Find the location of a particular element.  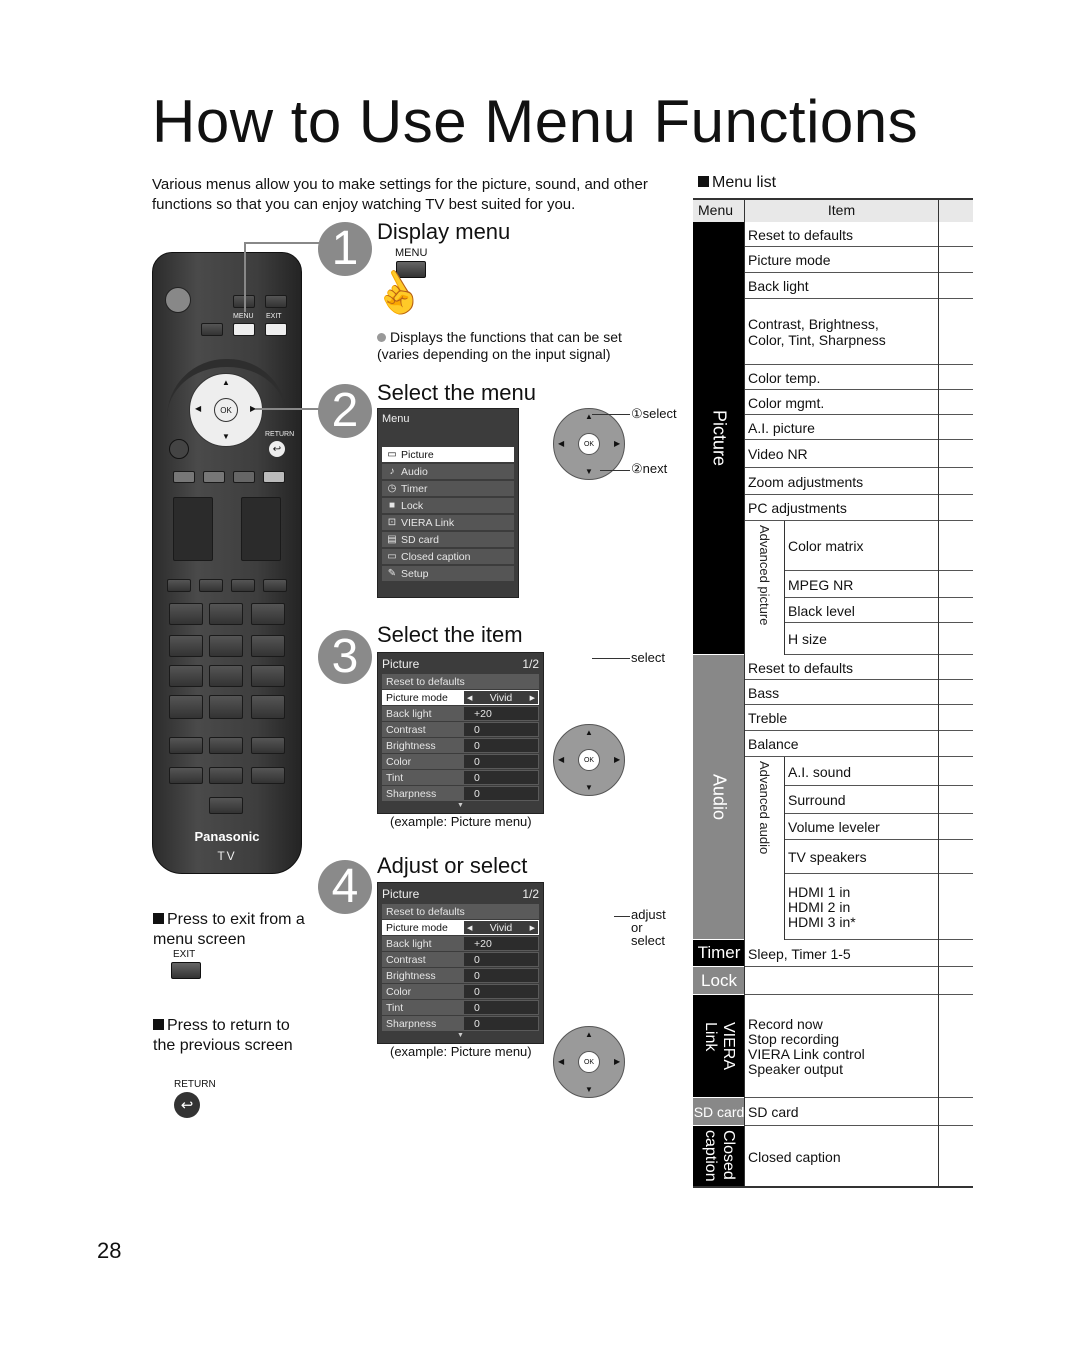

menu-item-label: VIERA Link is located at coordinates (428, 522).